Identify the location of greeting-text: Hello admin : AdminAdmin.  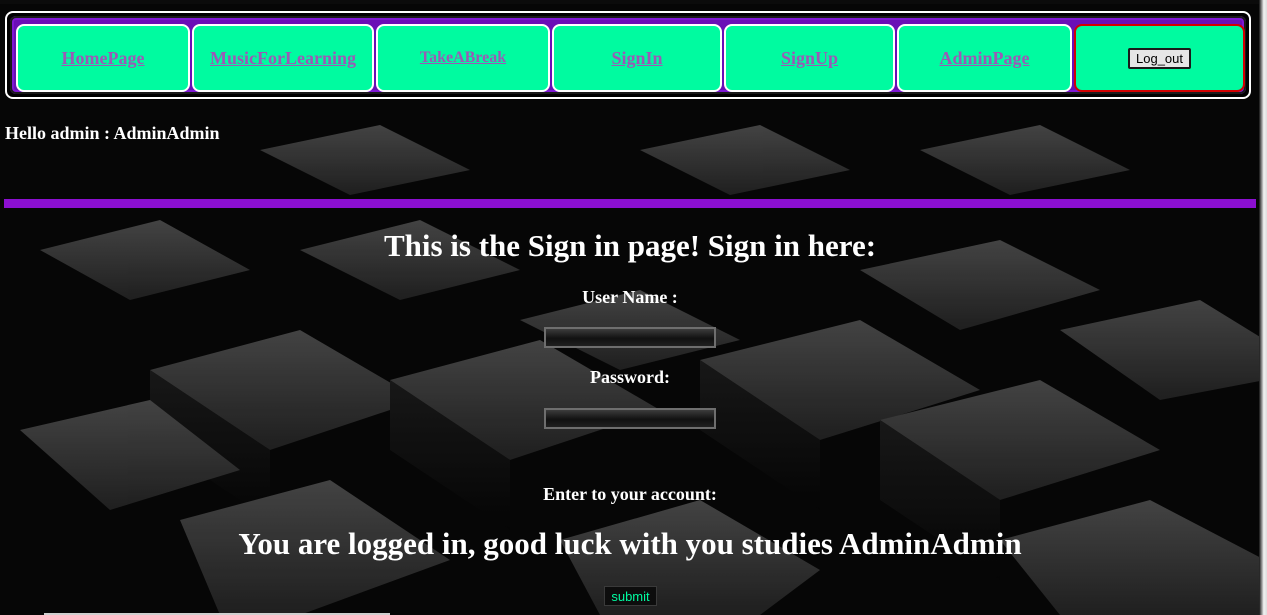
(112, 133).